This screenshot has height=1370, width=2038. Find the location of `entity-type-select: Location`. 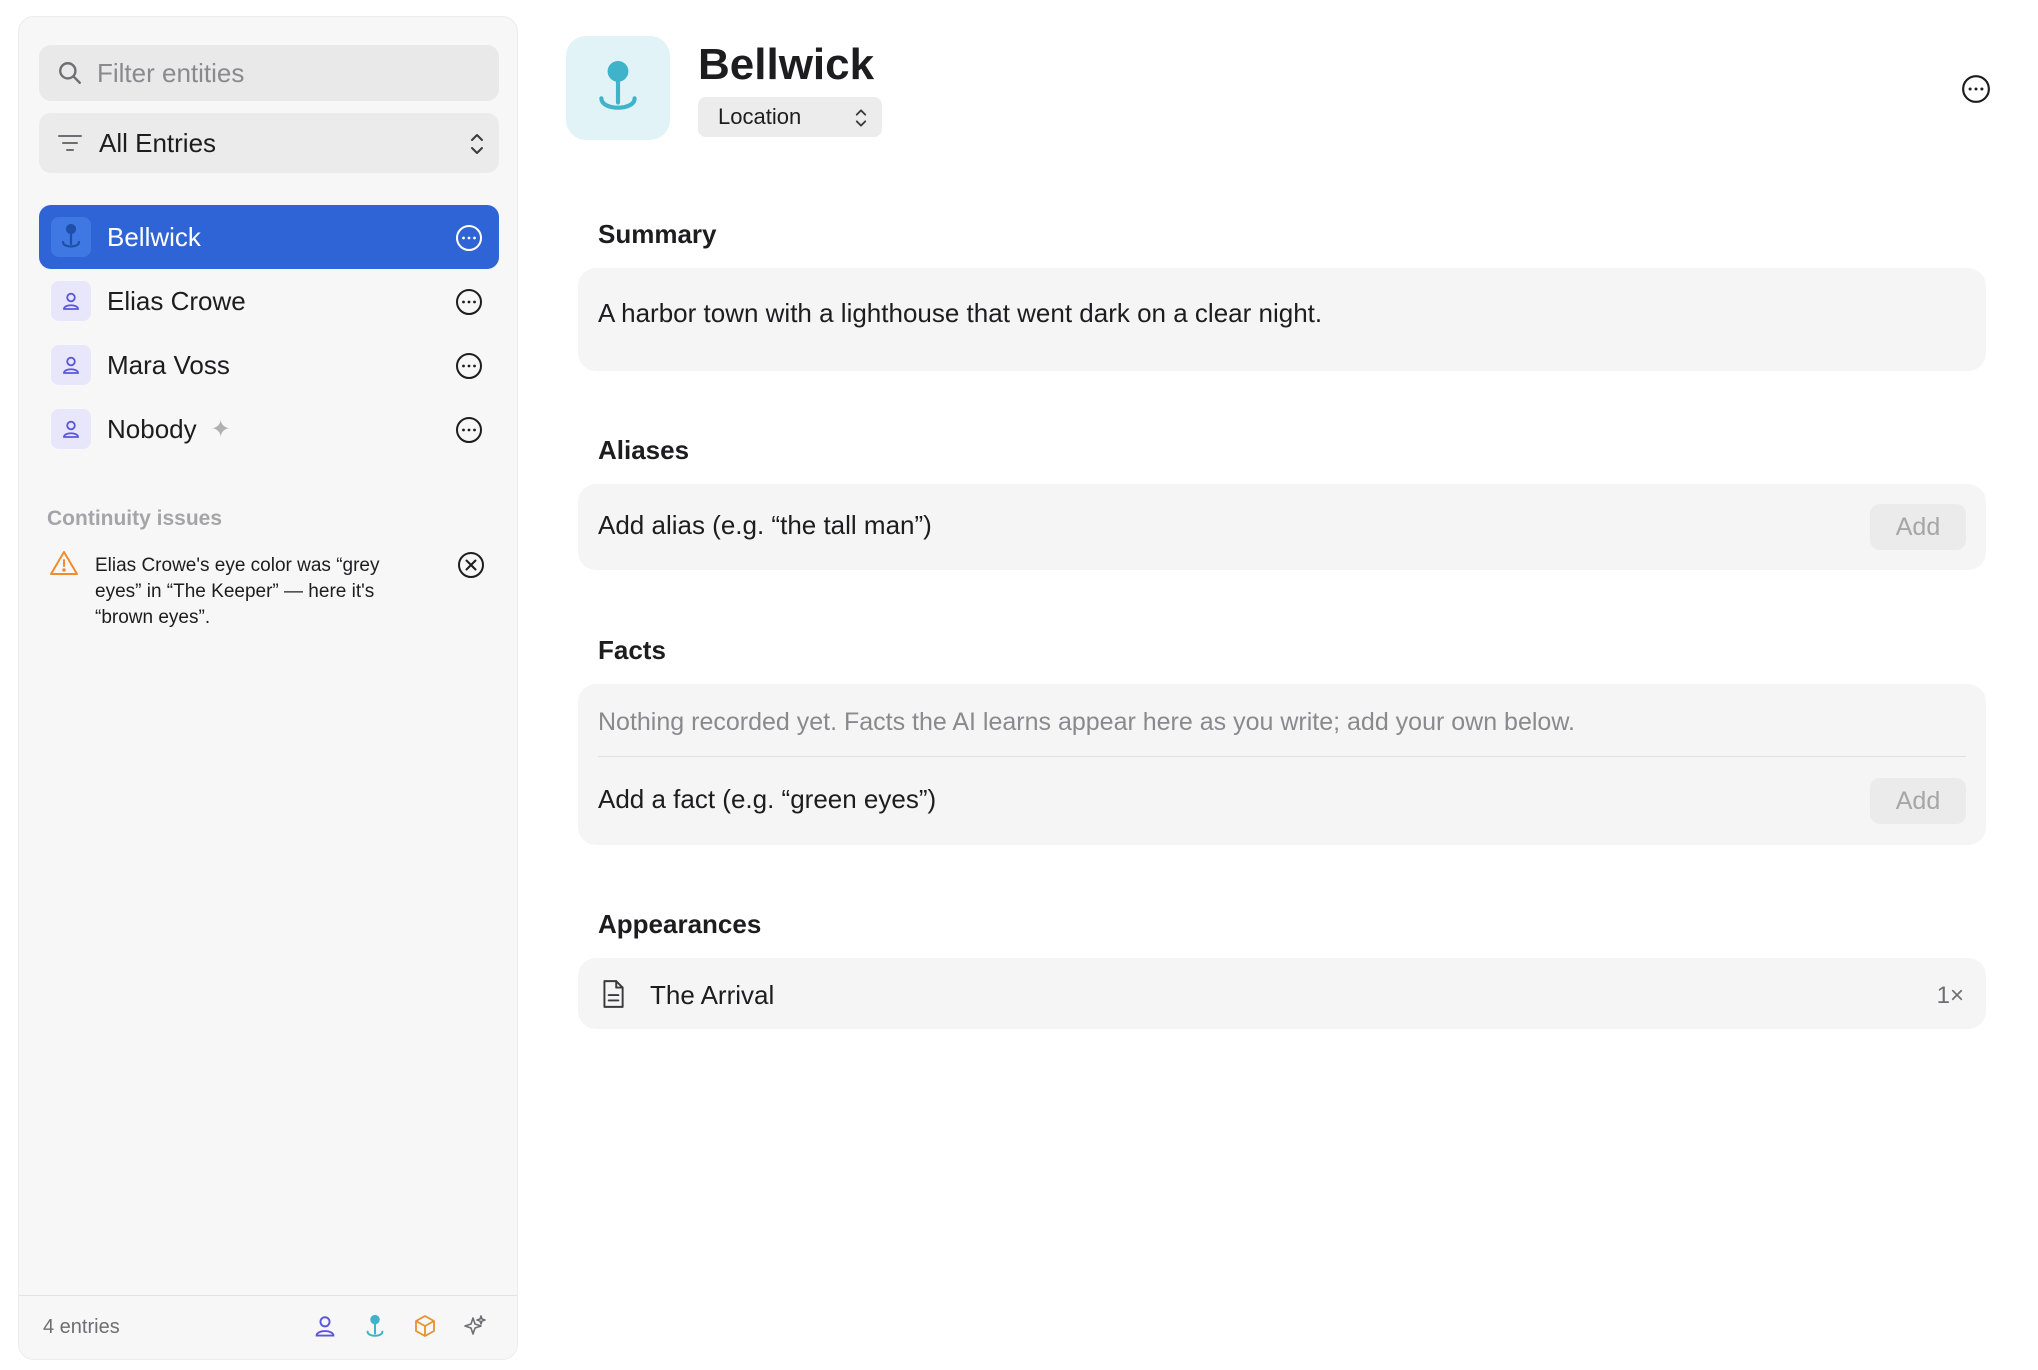

entity-type-select: Location is located at coordinates (790, 117).